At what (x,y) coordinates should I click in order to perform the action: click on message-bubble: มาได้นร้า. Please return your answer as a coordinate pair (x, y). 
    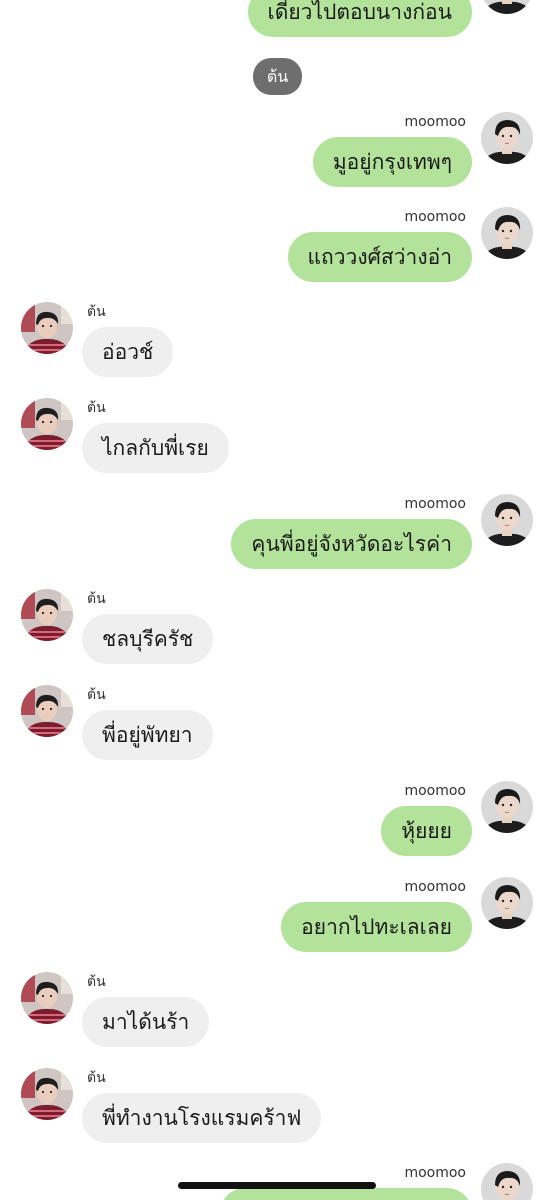
    Looking at the image, I should click on (146, 1022).